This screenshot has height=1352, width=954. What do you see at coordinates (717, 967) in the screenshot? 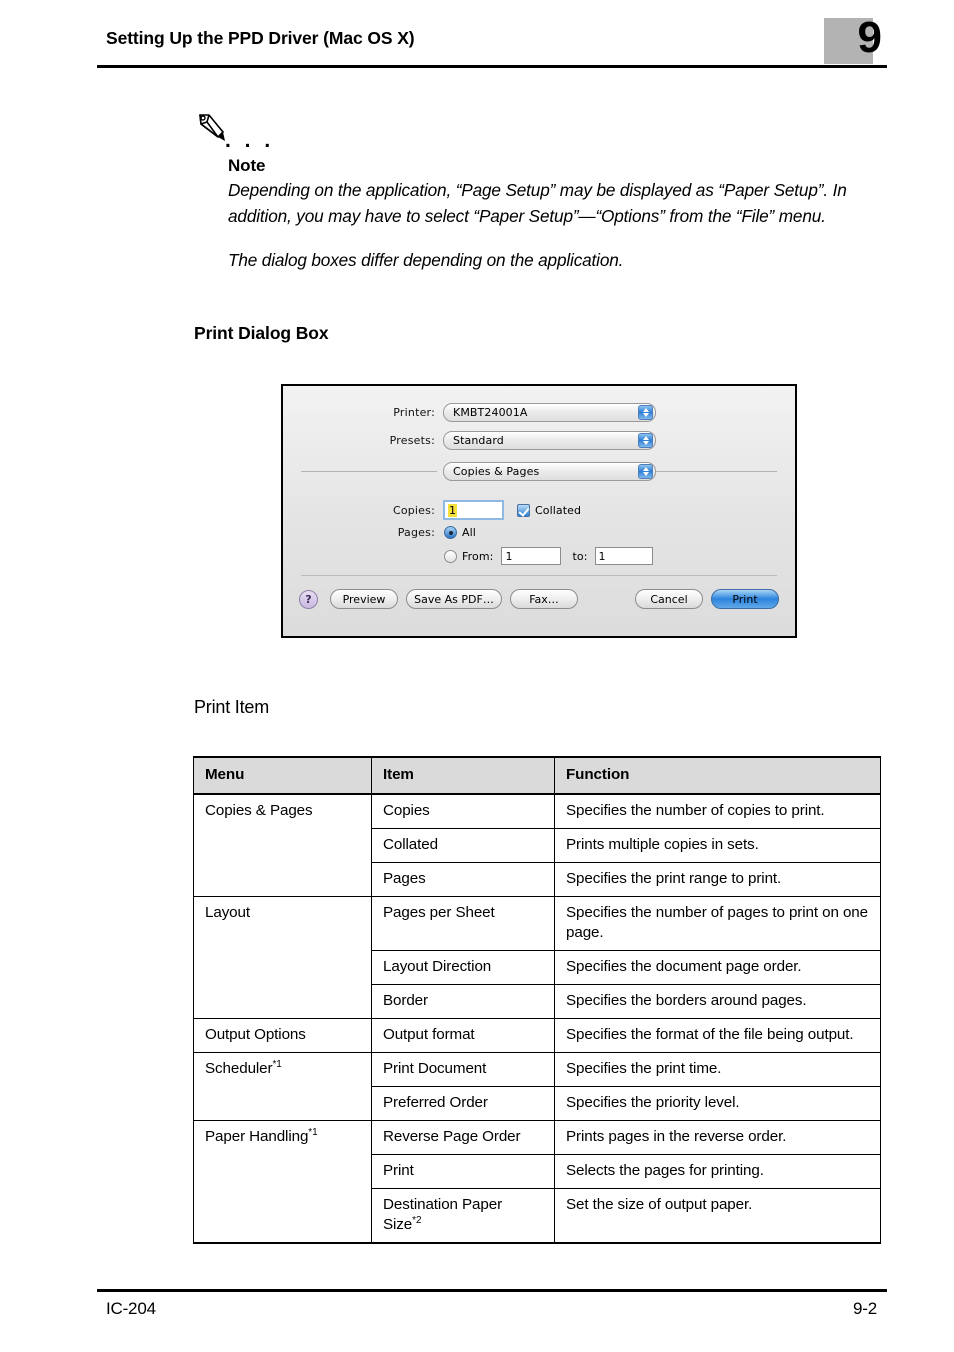
I see `cell-function: Specifies the document page order.` at bounding box center [717, 967].